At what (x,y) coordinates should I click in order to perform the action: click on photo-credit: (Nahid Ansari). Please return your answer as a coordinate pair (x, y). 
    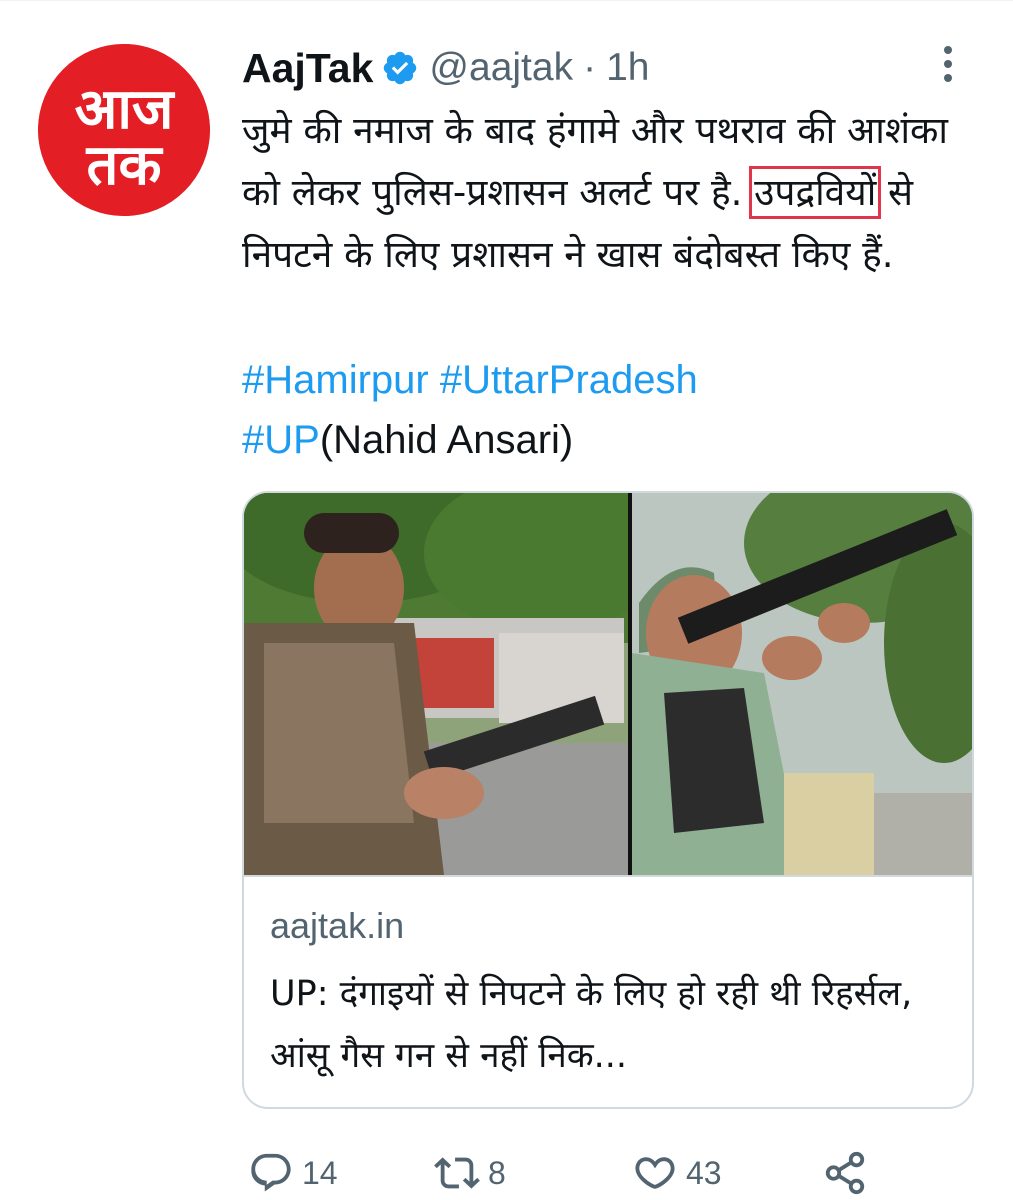
    Looking at the image, I should click on (446, 440).